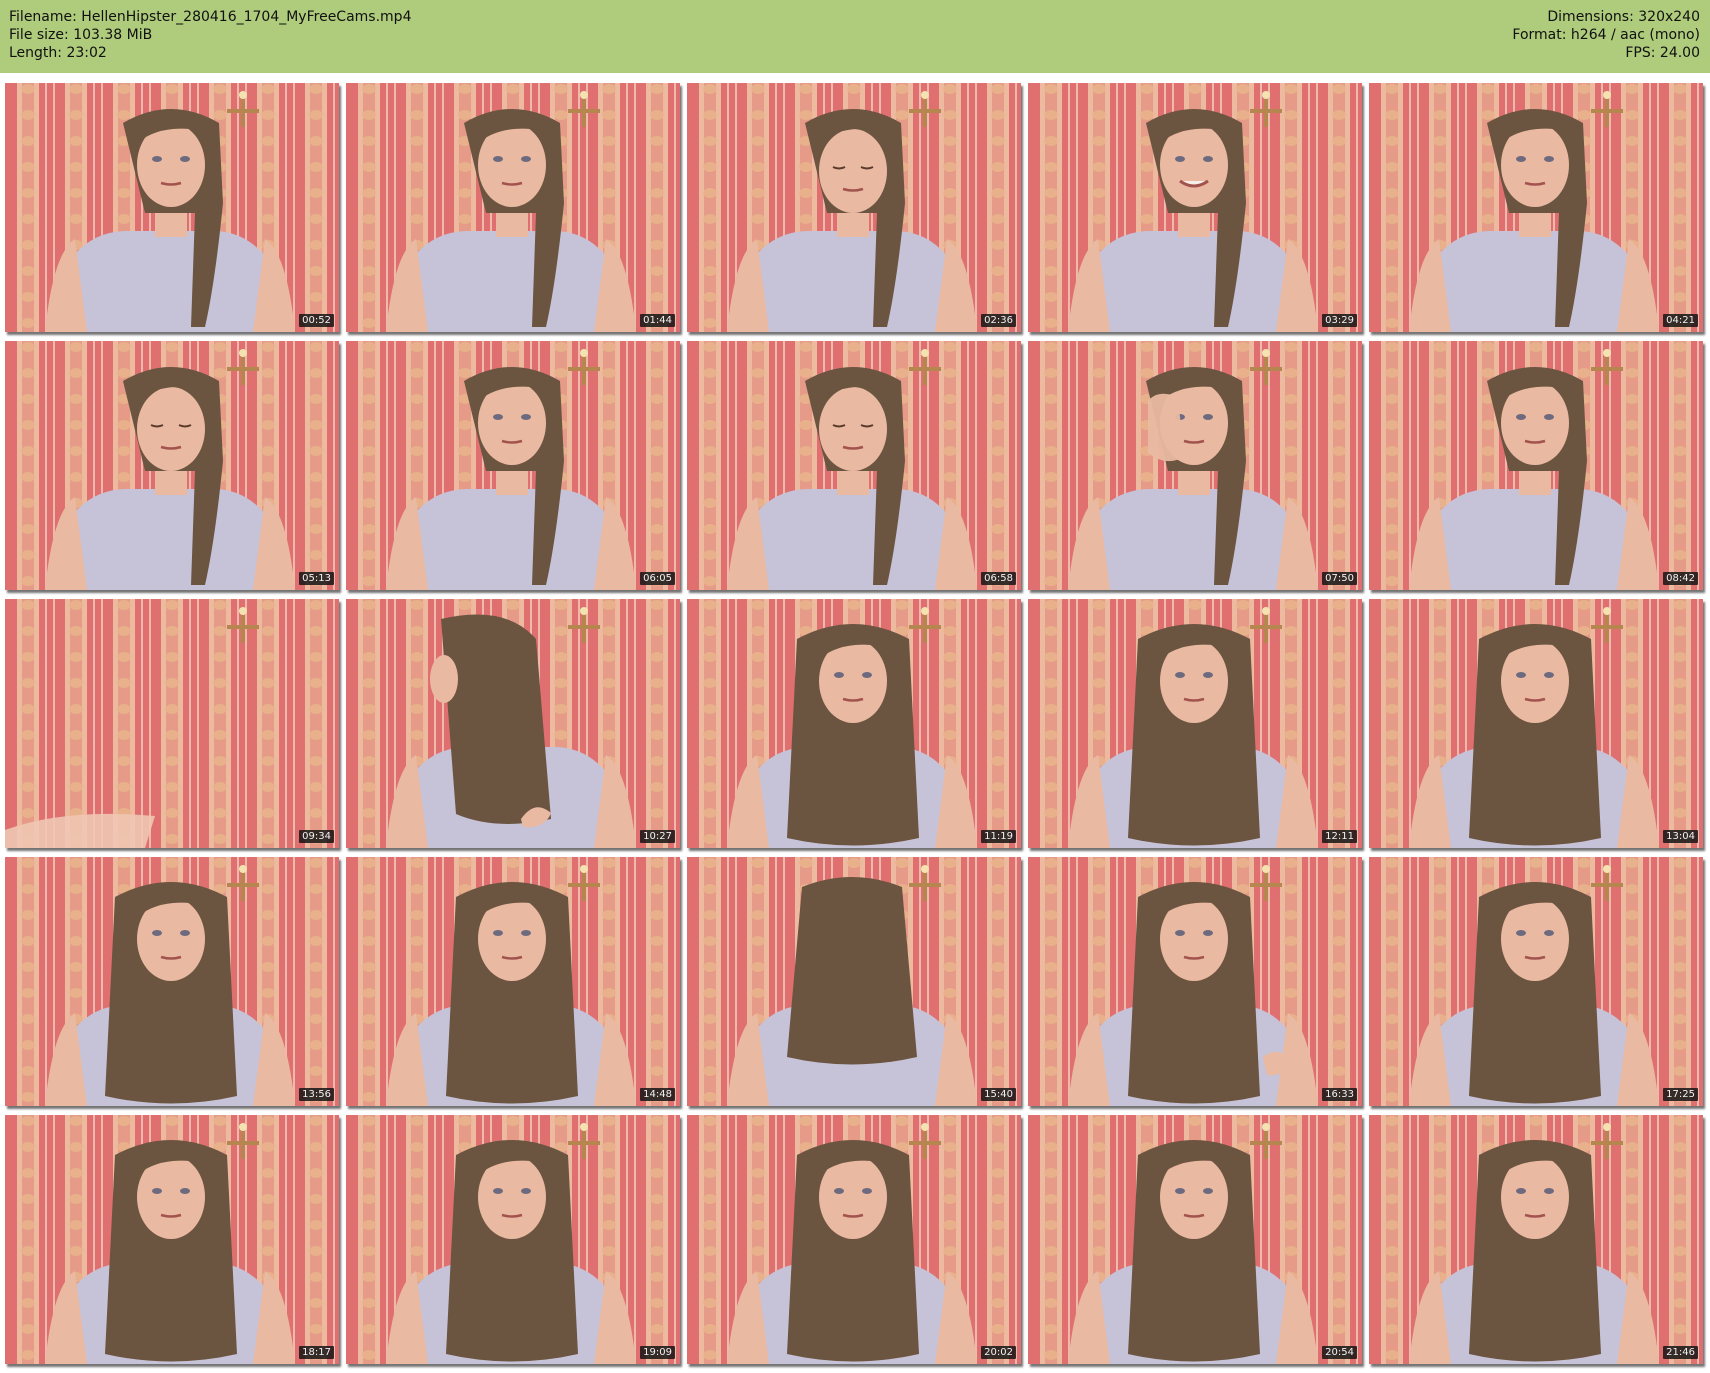 This screenshot has height=1373, width=1710. I want to click on video-thumbnail: 20:02, so click(854, 1239).